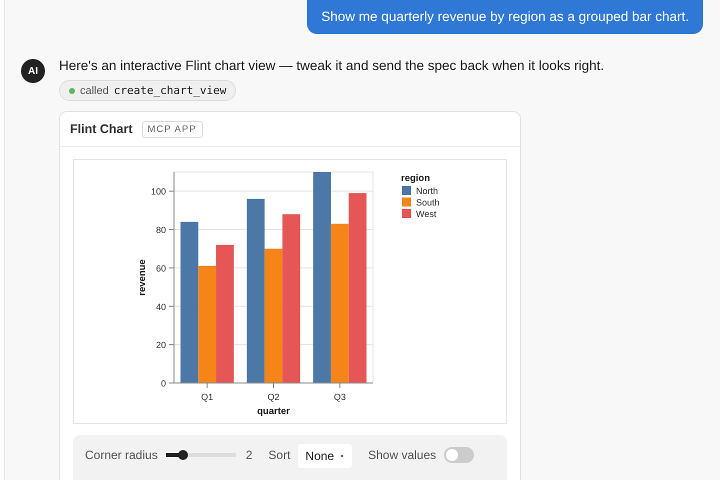 This screenshot has height=480, width=720. What do you see at coordinates (274, 397) in the screenshot?
I see `x-tick-label: Q2` at bounding box center [274, 397].